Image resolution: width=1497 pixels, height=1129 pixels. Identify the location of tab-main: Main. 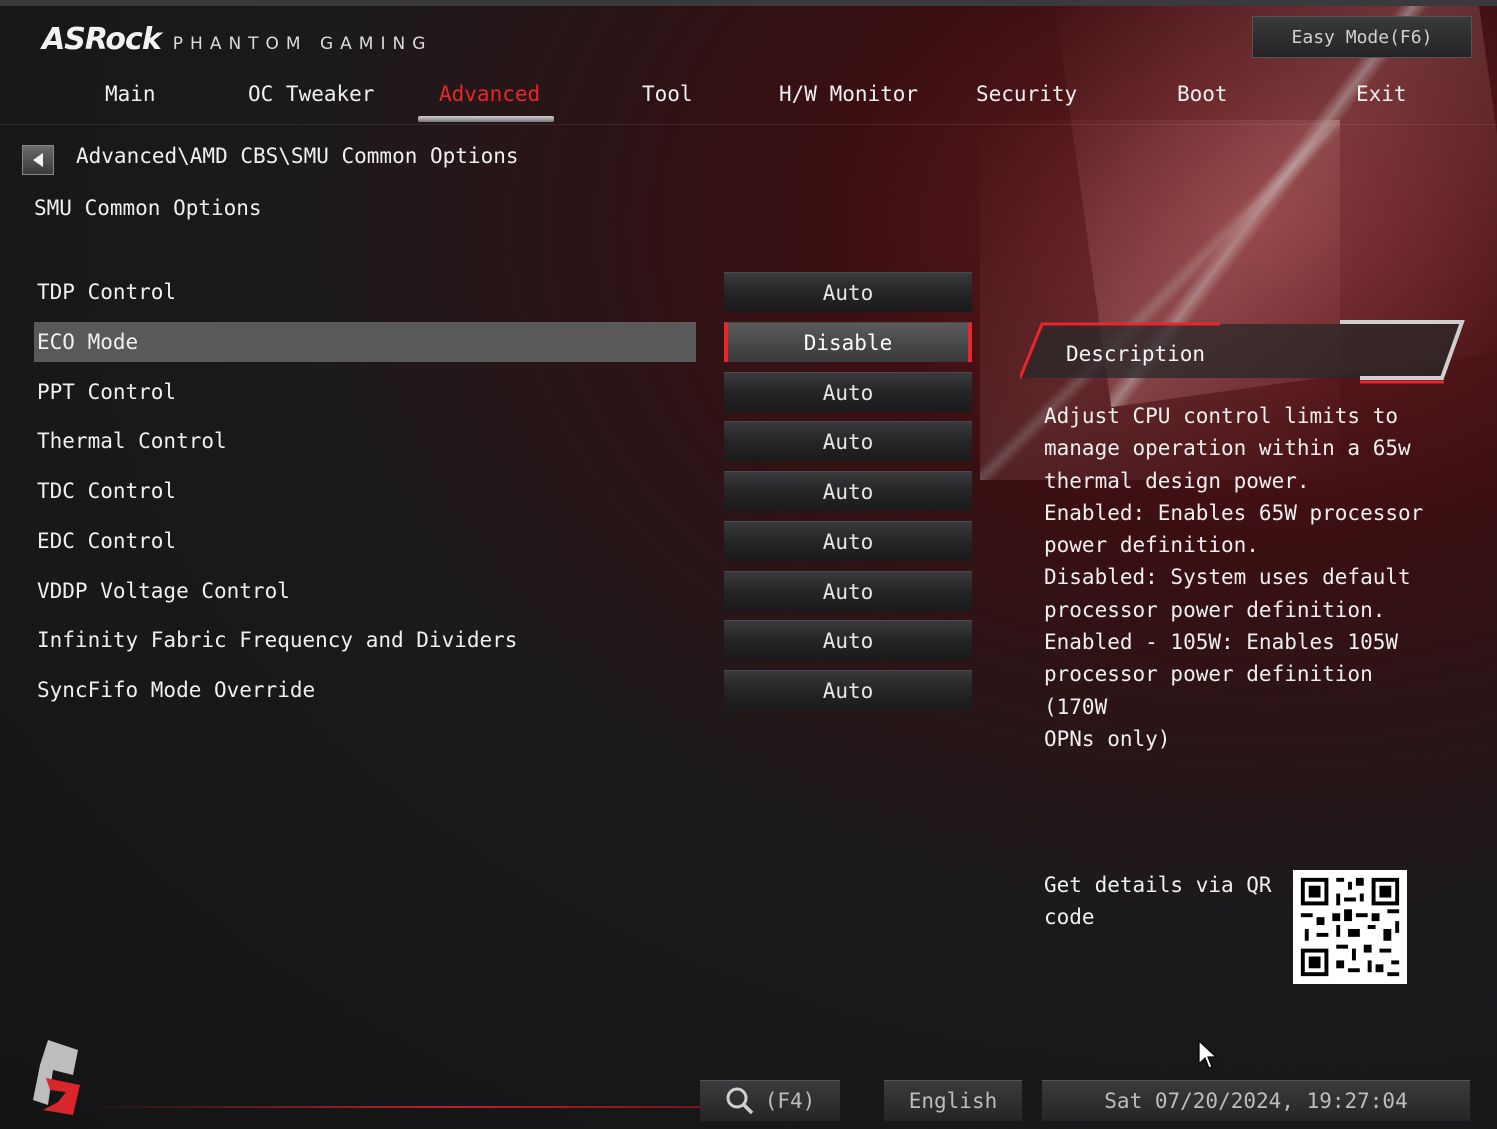
(130, 94).